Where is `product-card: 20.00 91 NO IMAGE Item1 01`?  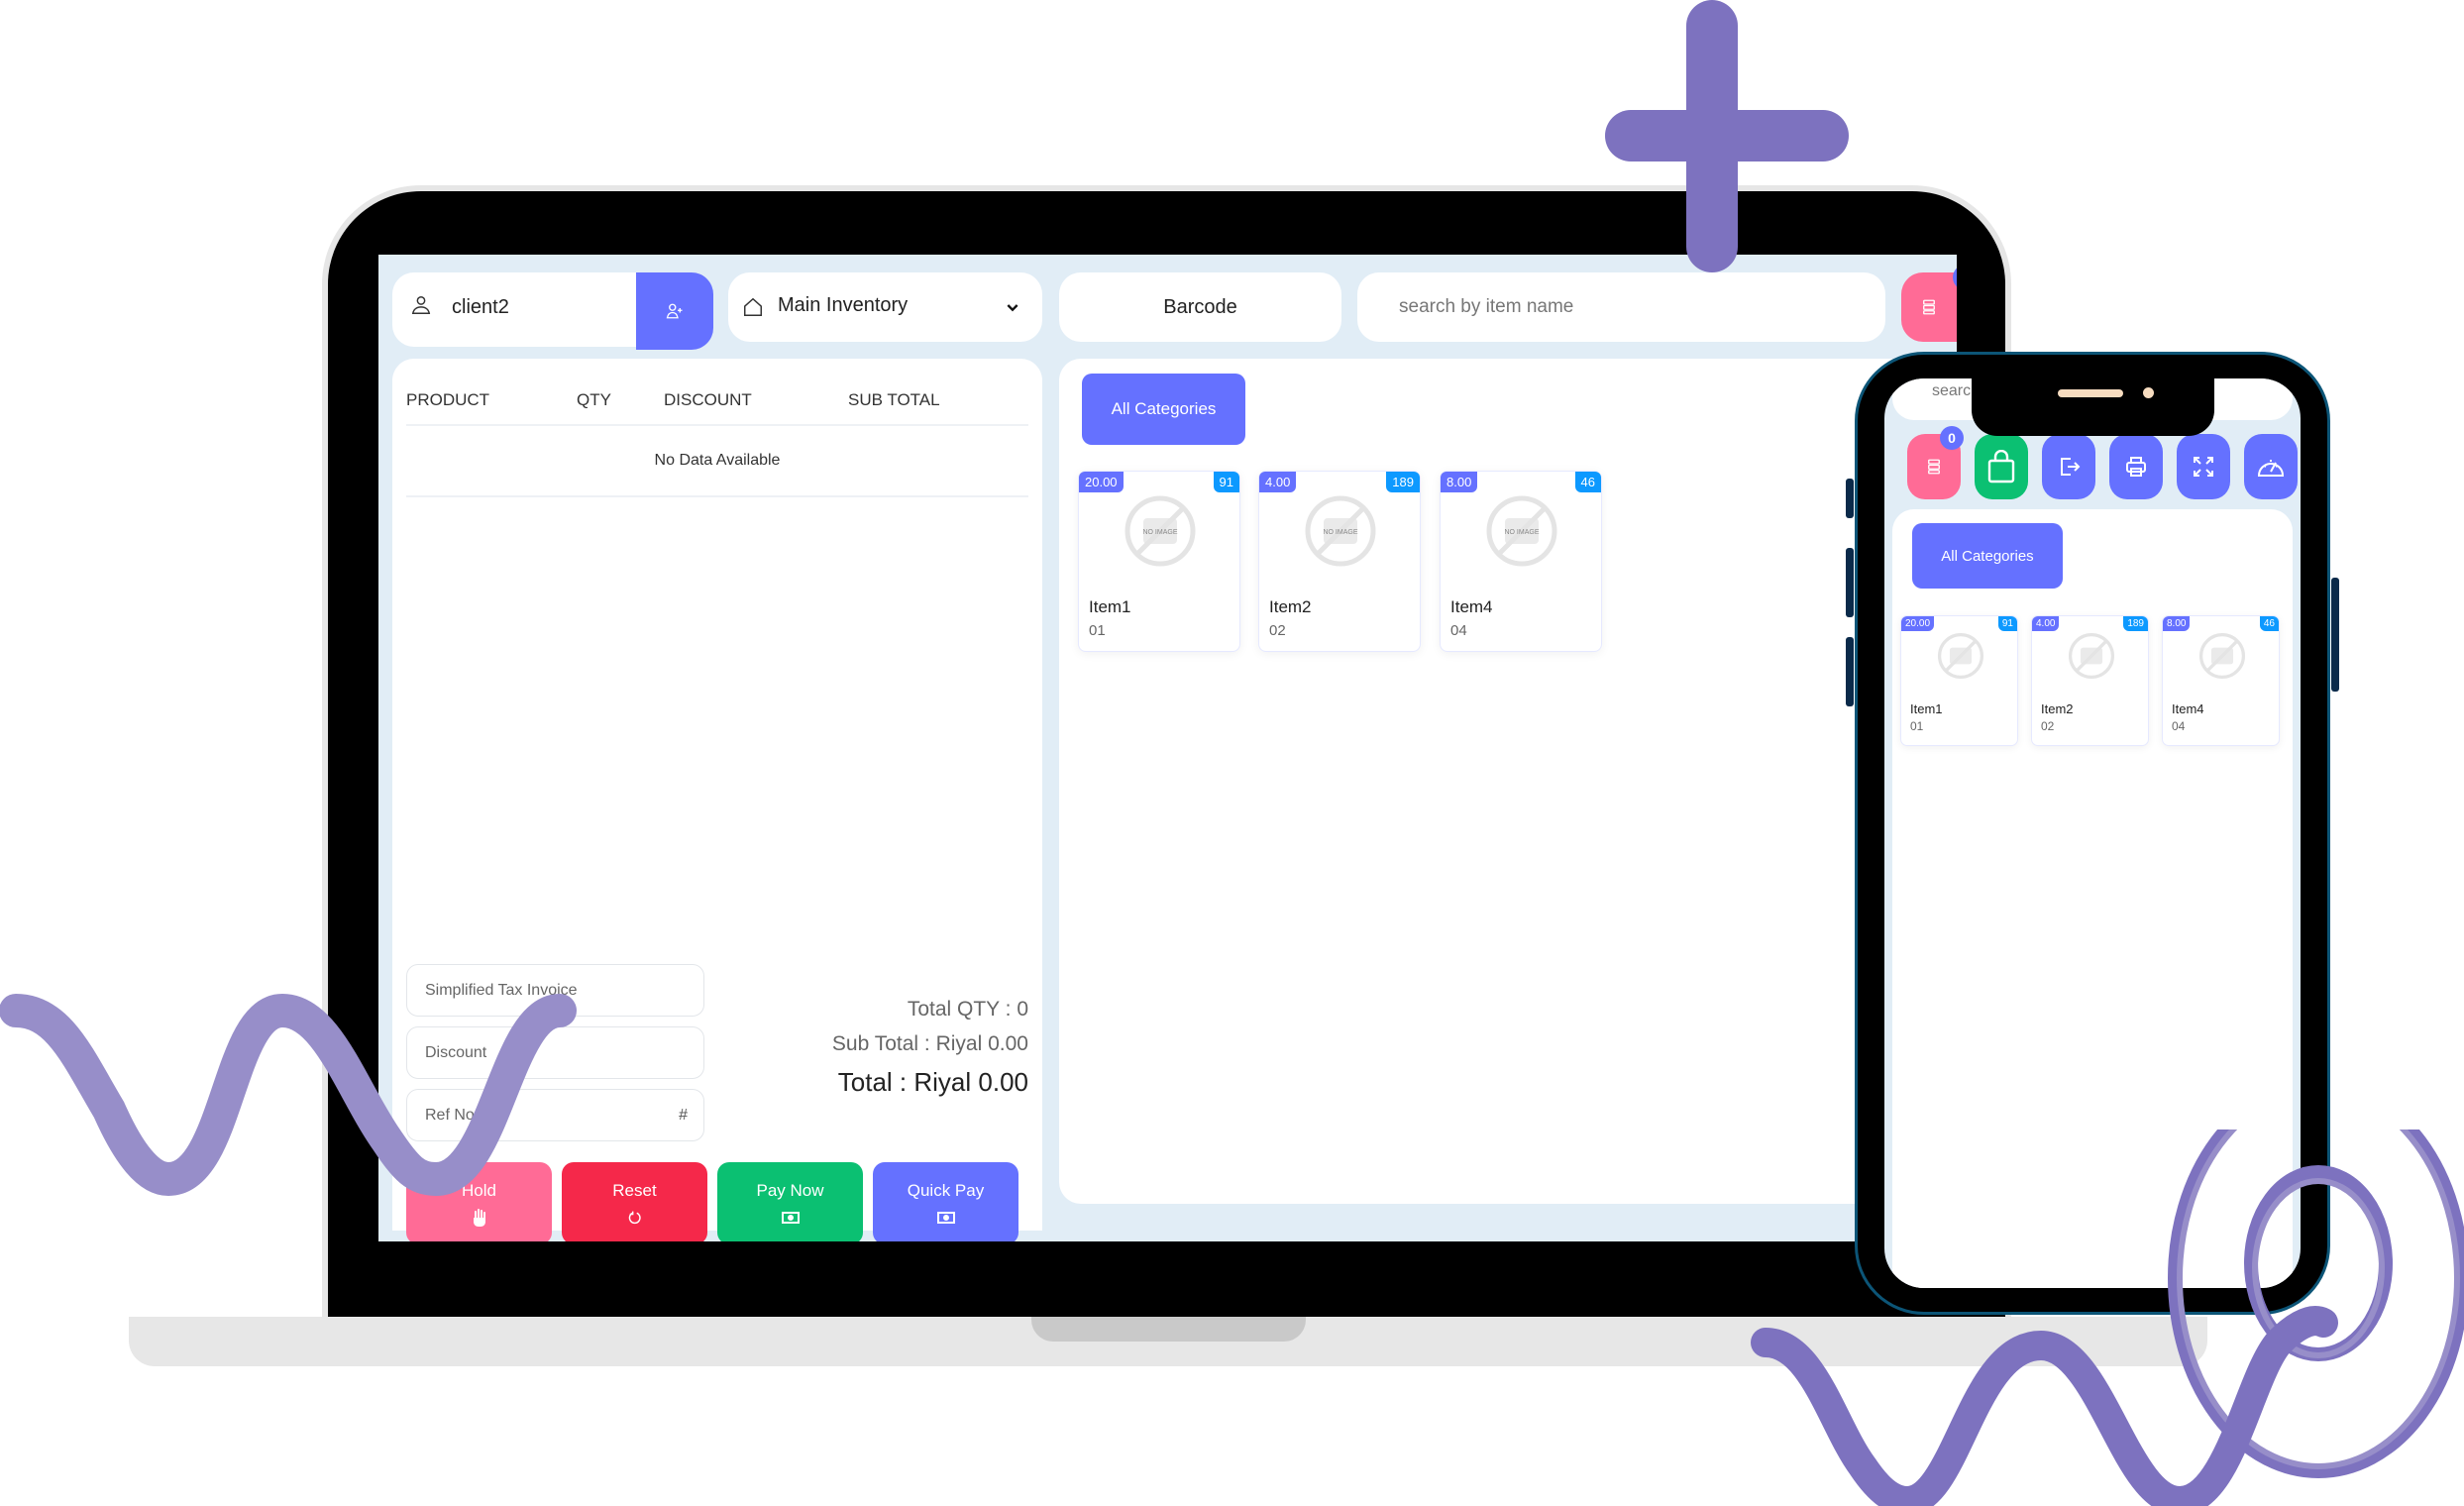
product-card: 20.00 91 NO IMAGE Item1 01 is located at coordinates (1159, 561).